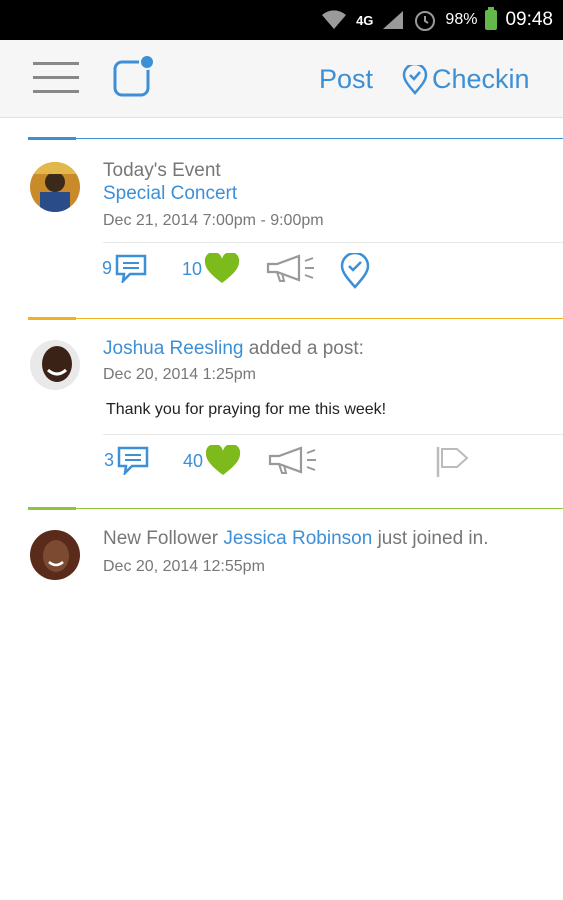 Image resolution: width=563 pixels, height=900 pixels. I want to click on battery-icon, so click(491, 18).